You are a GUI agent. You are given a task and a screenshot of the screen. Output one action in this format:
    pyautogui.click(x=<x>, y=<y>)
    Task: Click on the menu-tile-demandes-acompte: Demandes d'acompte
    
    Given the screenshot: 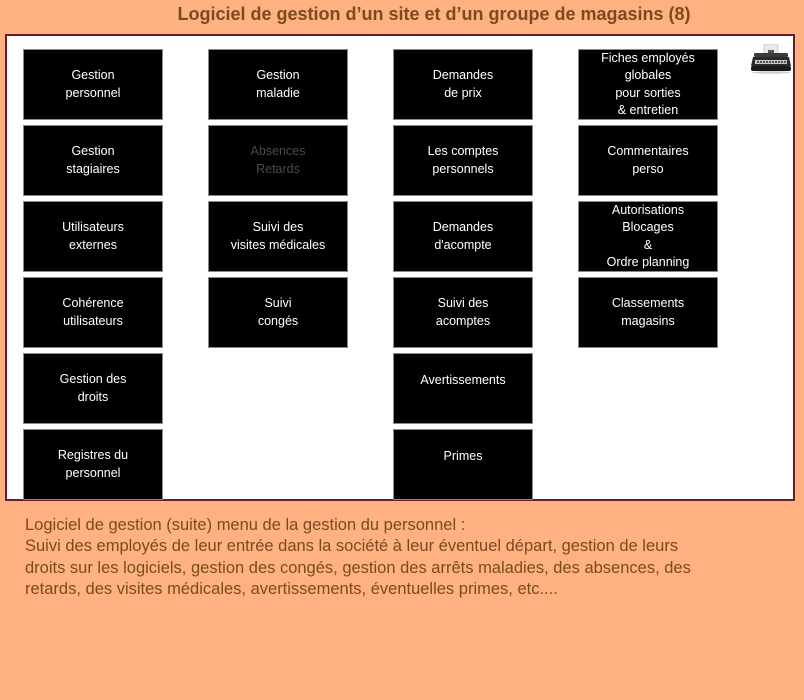 What is the action you would take?
    pyautogui.click(x=463, y=236)
    